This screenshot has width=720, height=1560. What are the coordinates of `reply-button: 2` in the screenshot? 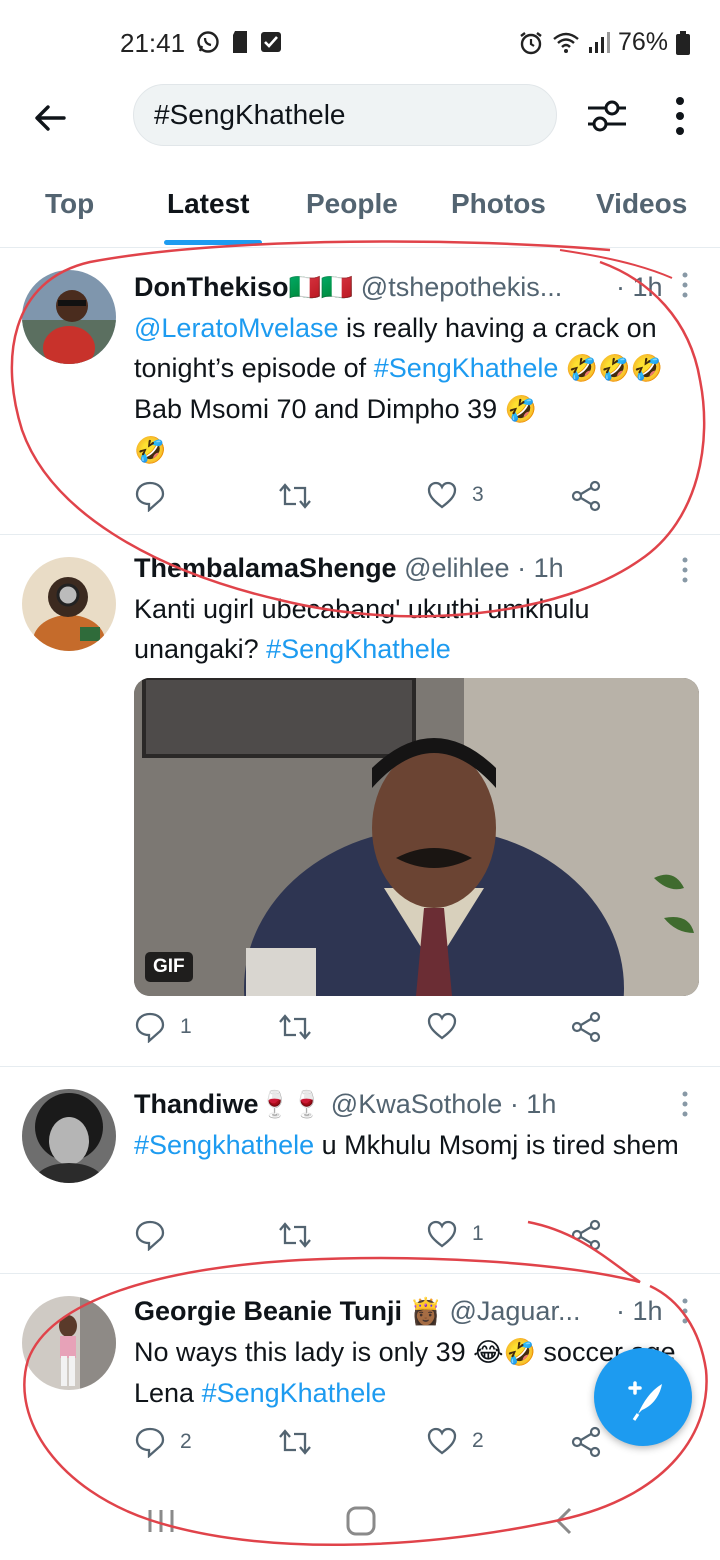 It's located at (163, 1442).